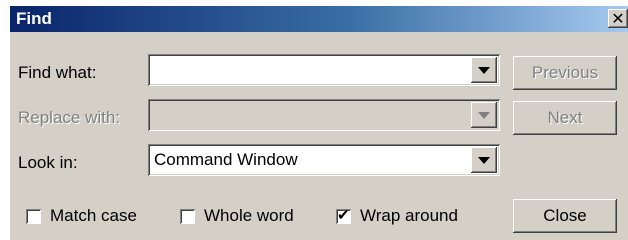 This screenshot has width=628, height=240. Describe the element at coordinates (34, 18) in the screenshot. I see `window-title: Find` at that location.